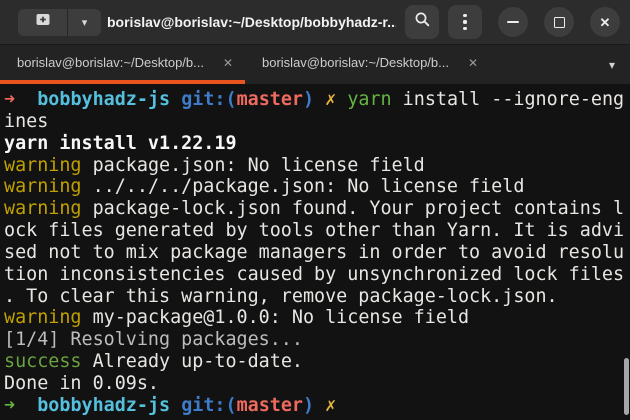 Image resolution: width=630 pixels, height=420 pixels. I want to click on new-tab-button-group: ▾, so click(59, 22).